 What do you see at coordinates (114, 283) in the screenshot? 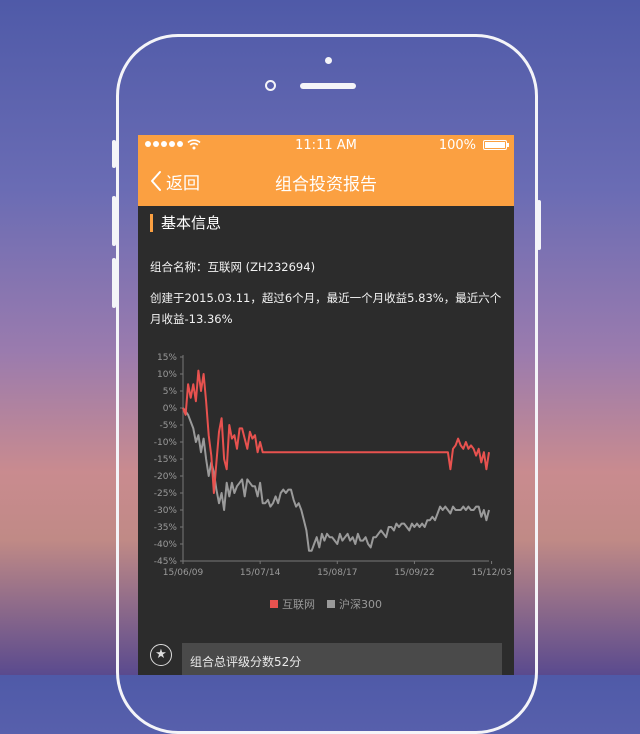
I see `volume-down-button` at bounding box center [114, 283].